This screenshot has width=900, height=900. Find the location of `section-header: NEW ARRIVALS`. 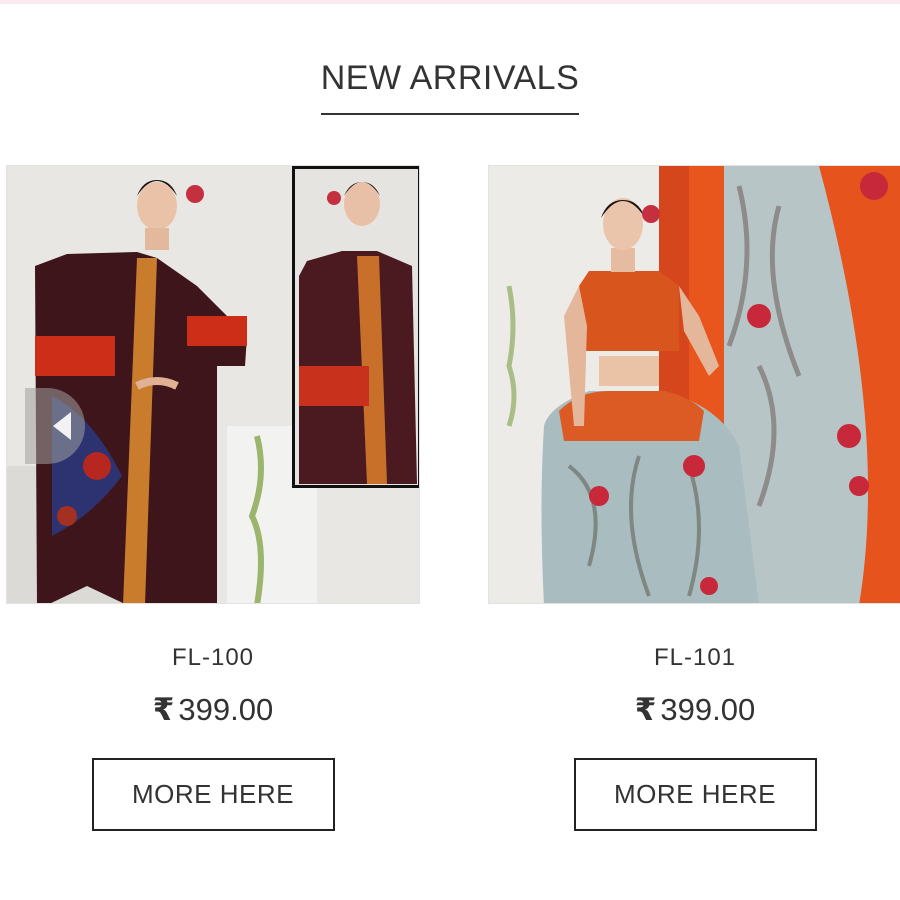

section-header: NEW ARRIVALS is located at coordinates (450, 87).